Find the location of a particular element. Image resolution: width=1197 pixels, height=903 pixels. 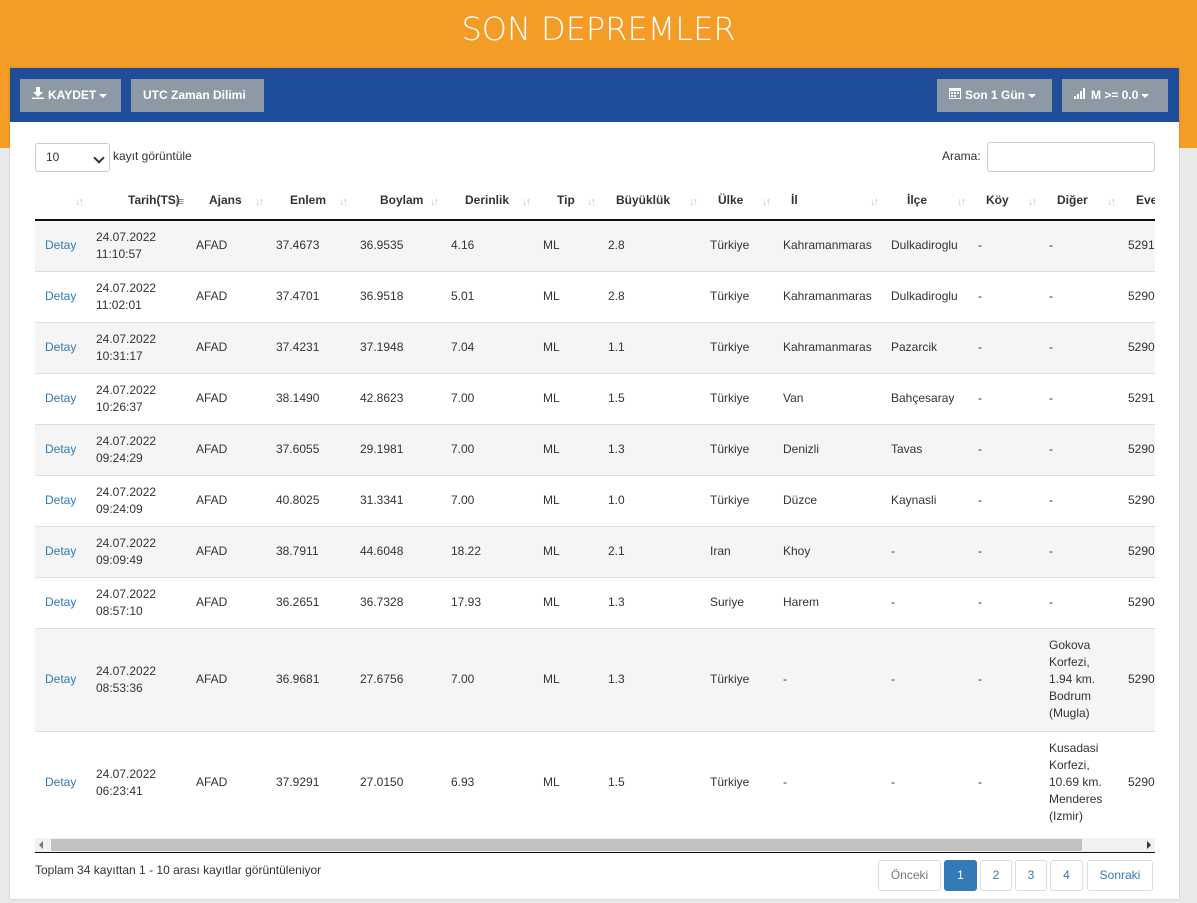

pagination-page-2: 2 is located at coordinates (996, 875).